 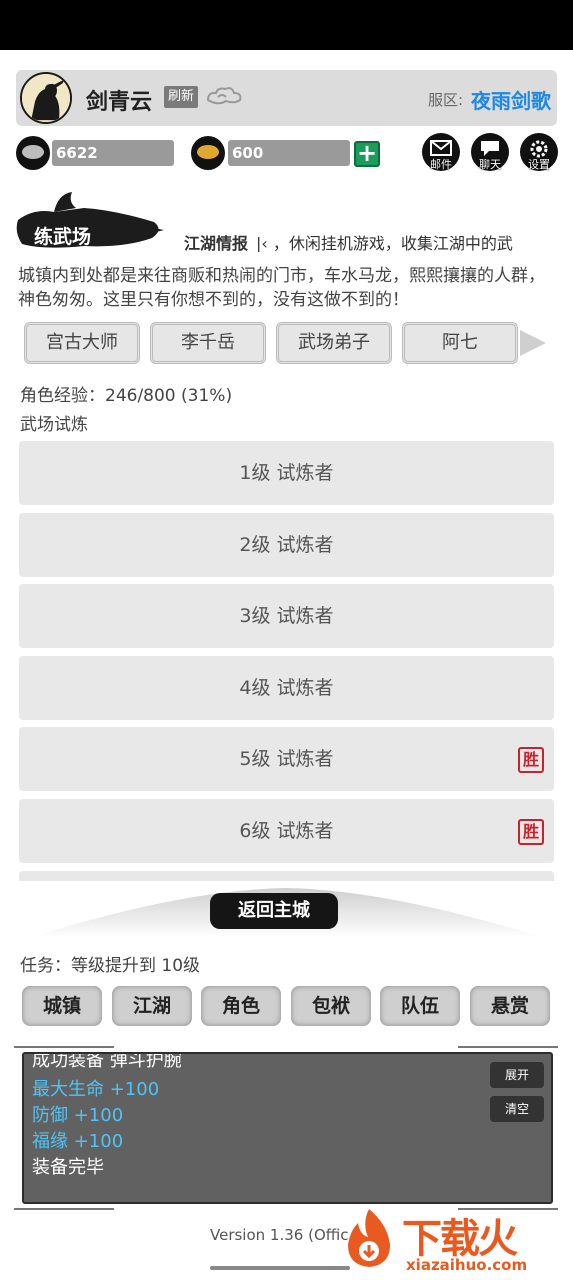 What do you see at coordinates (216, 243) in the screenshot?
I see `news-label: 江湖情报` at bounding box center [216, 243].